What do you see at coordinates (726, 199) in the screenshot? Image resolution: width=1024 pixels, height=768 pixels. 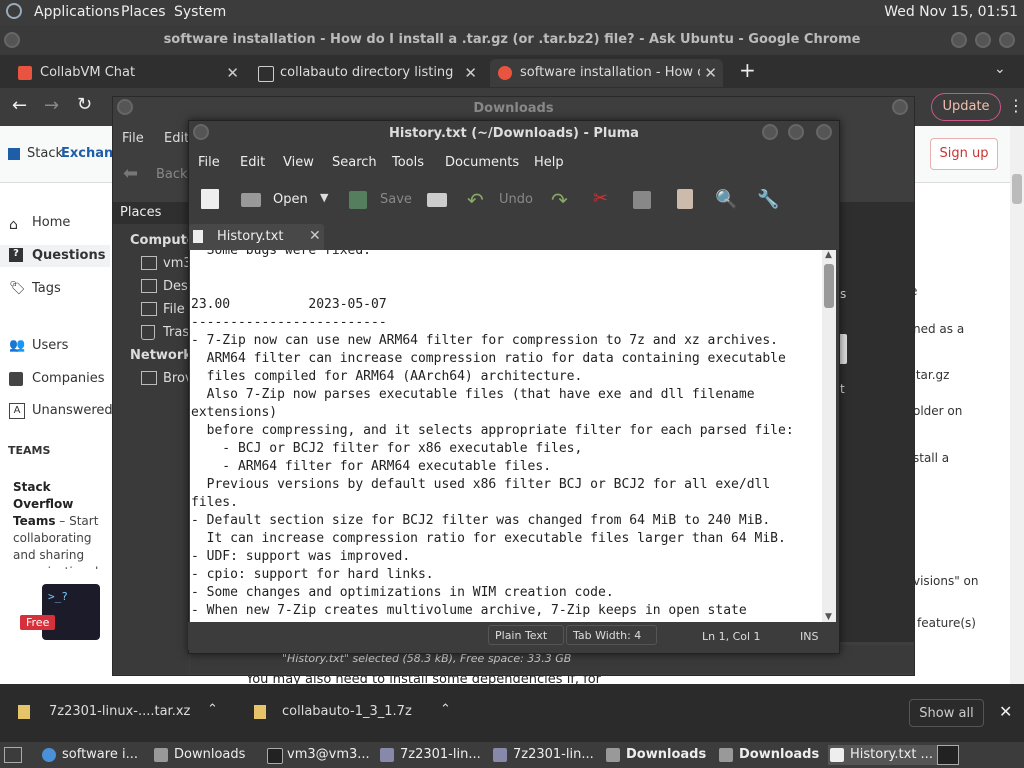 I see `find-icon: 🔍` at bounding box center [726, 199].